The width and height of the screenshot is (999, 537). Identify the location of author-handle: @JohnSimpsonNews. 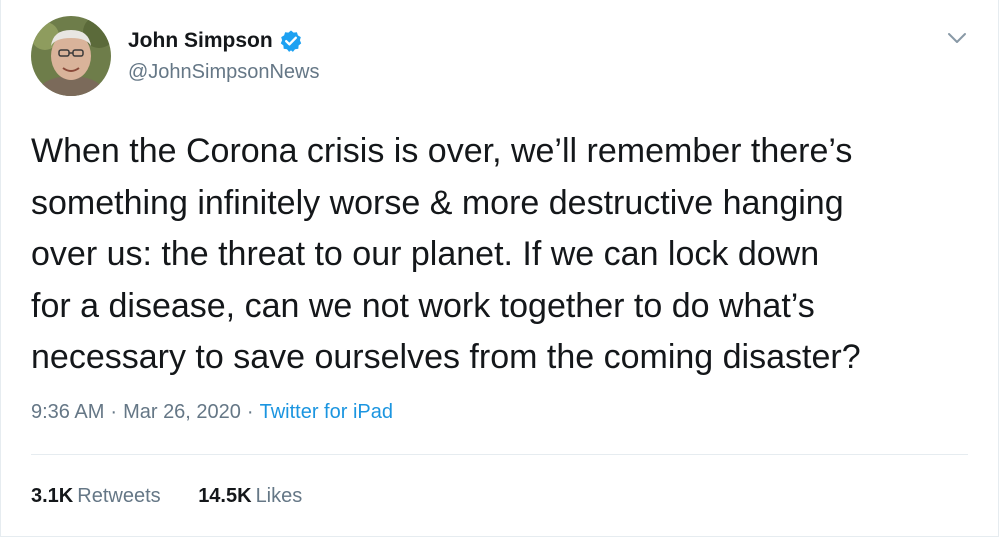
(224, 72).